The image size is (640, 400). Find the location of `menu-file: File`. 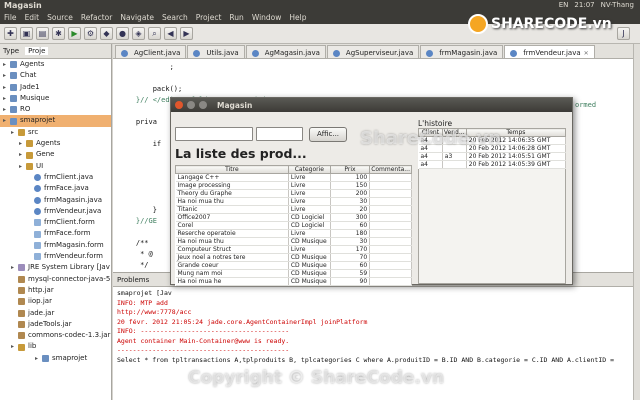

menu-file: File is located at coordinates (10, 17).